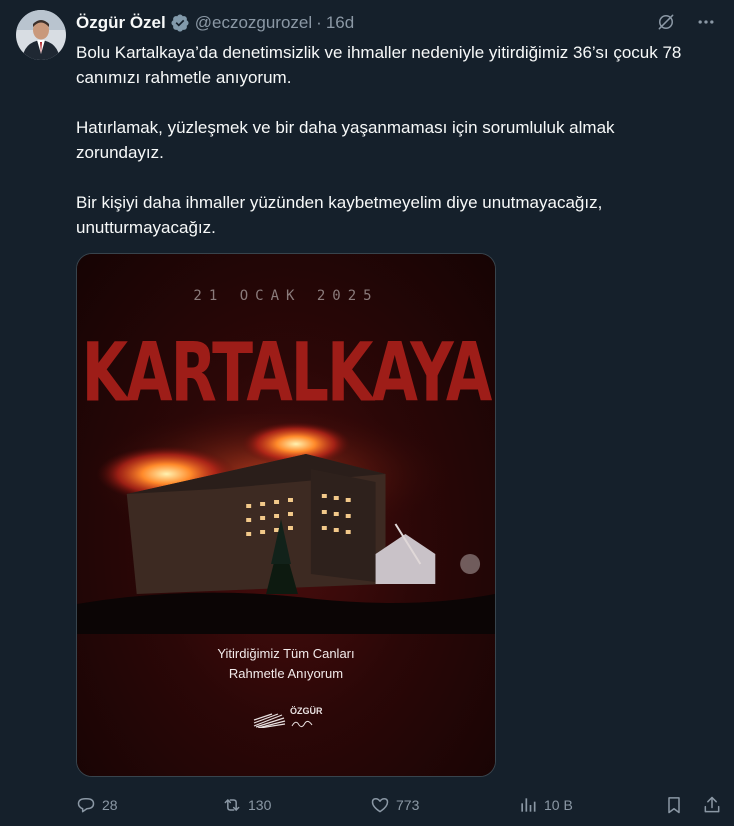  What do you see at coordinates (394, 805) in the screenshot?
I see `like-button: 773` at bounding box center [394, 805].